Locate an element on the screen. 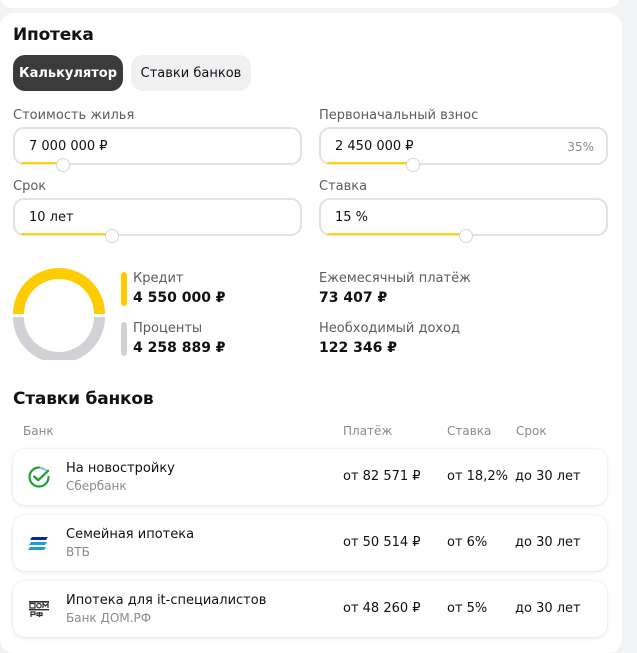  header-rate: Ставка is located at coordinates (469, 431).